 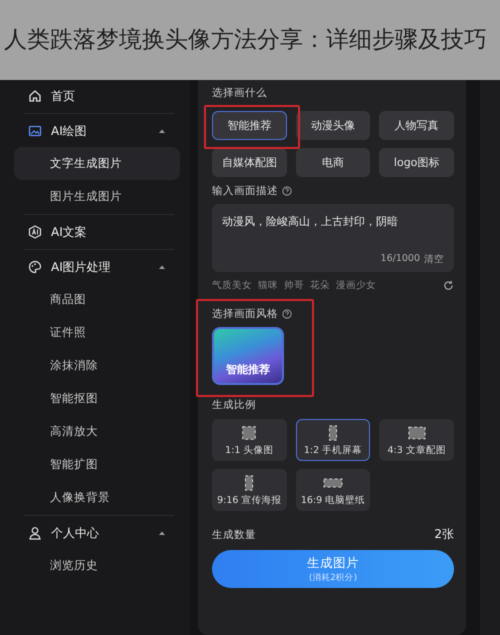 I want to click on nav-subitem: 高清放大, so click(x=97, y=431).